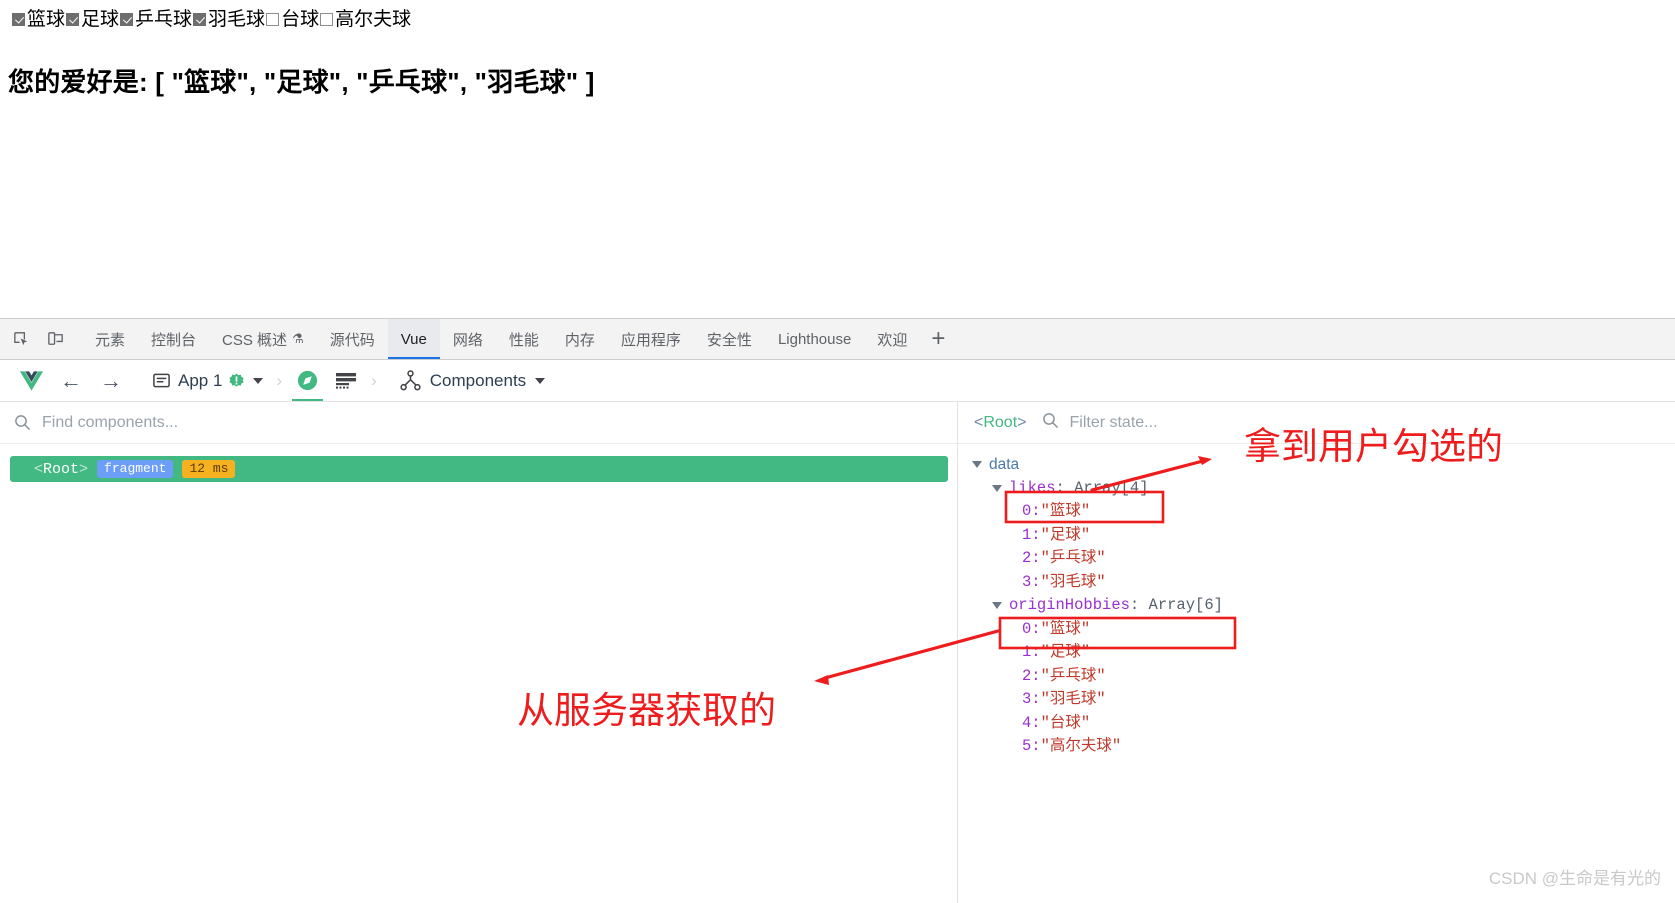  Describe the element at coordinates (1031, 628) in the screenshot. I see `state-array-index: 0:` at that location.